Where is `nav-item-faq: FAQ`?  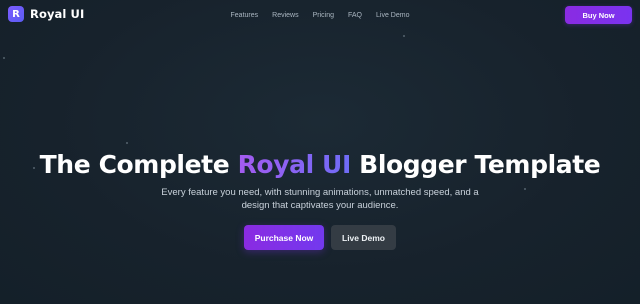 nav-item-faq: FAQ is located at coordinates (355, 15).